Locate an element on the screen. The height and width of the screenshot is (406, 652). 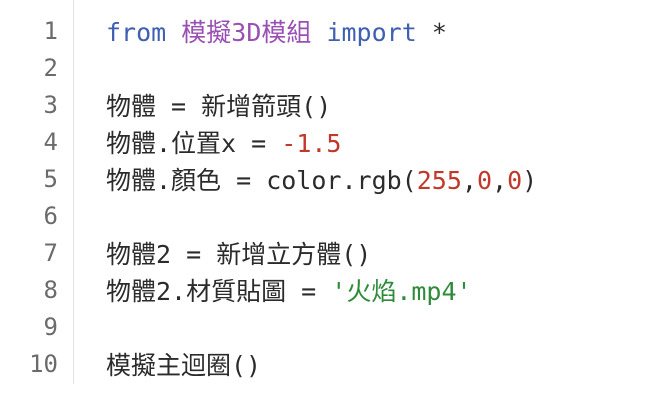
code-text: 物體2.材質貼圖 = '火焰.mp4' is located at coordinates (289, 290).